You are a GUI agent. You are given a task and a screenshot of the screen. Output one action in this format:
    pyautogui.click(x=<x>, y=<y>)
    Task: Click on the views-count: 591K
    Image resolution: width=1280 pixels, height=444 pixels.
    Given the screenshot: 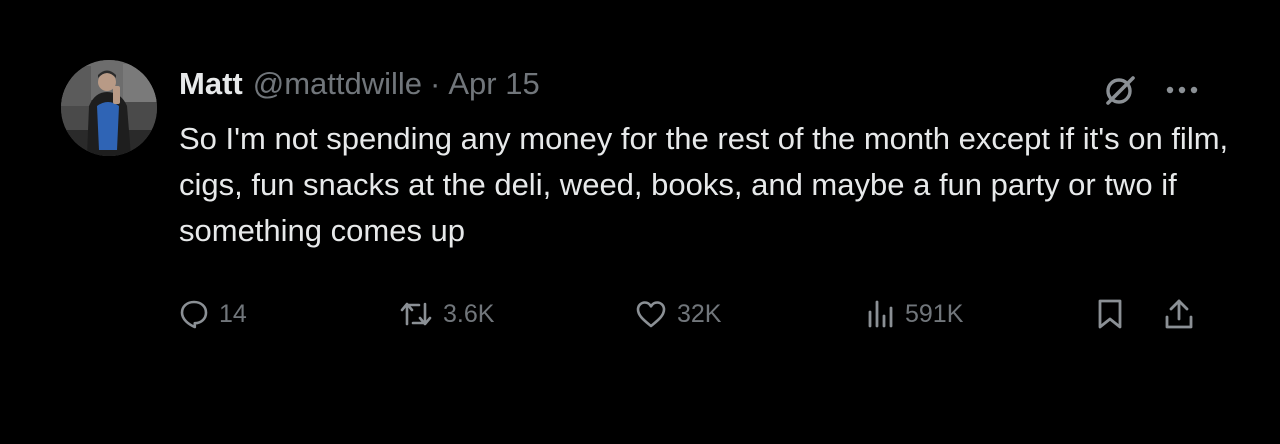 What is the action you would take?
    pyautogui.click(x=934, y=313)
    